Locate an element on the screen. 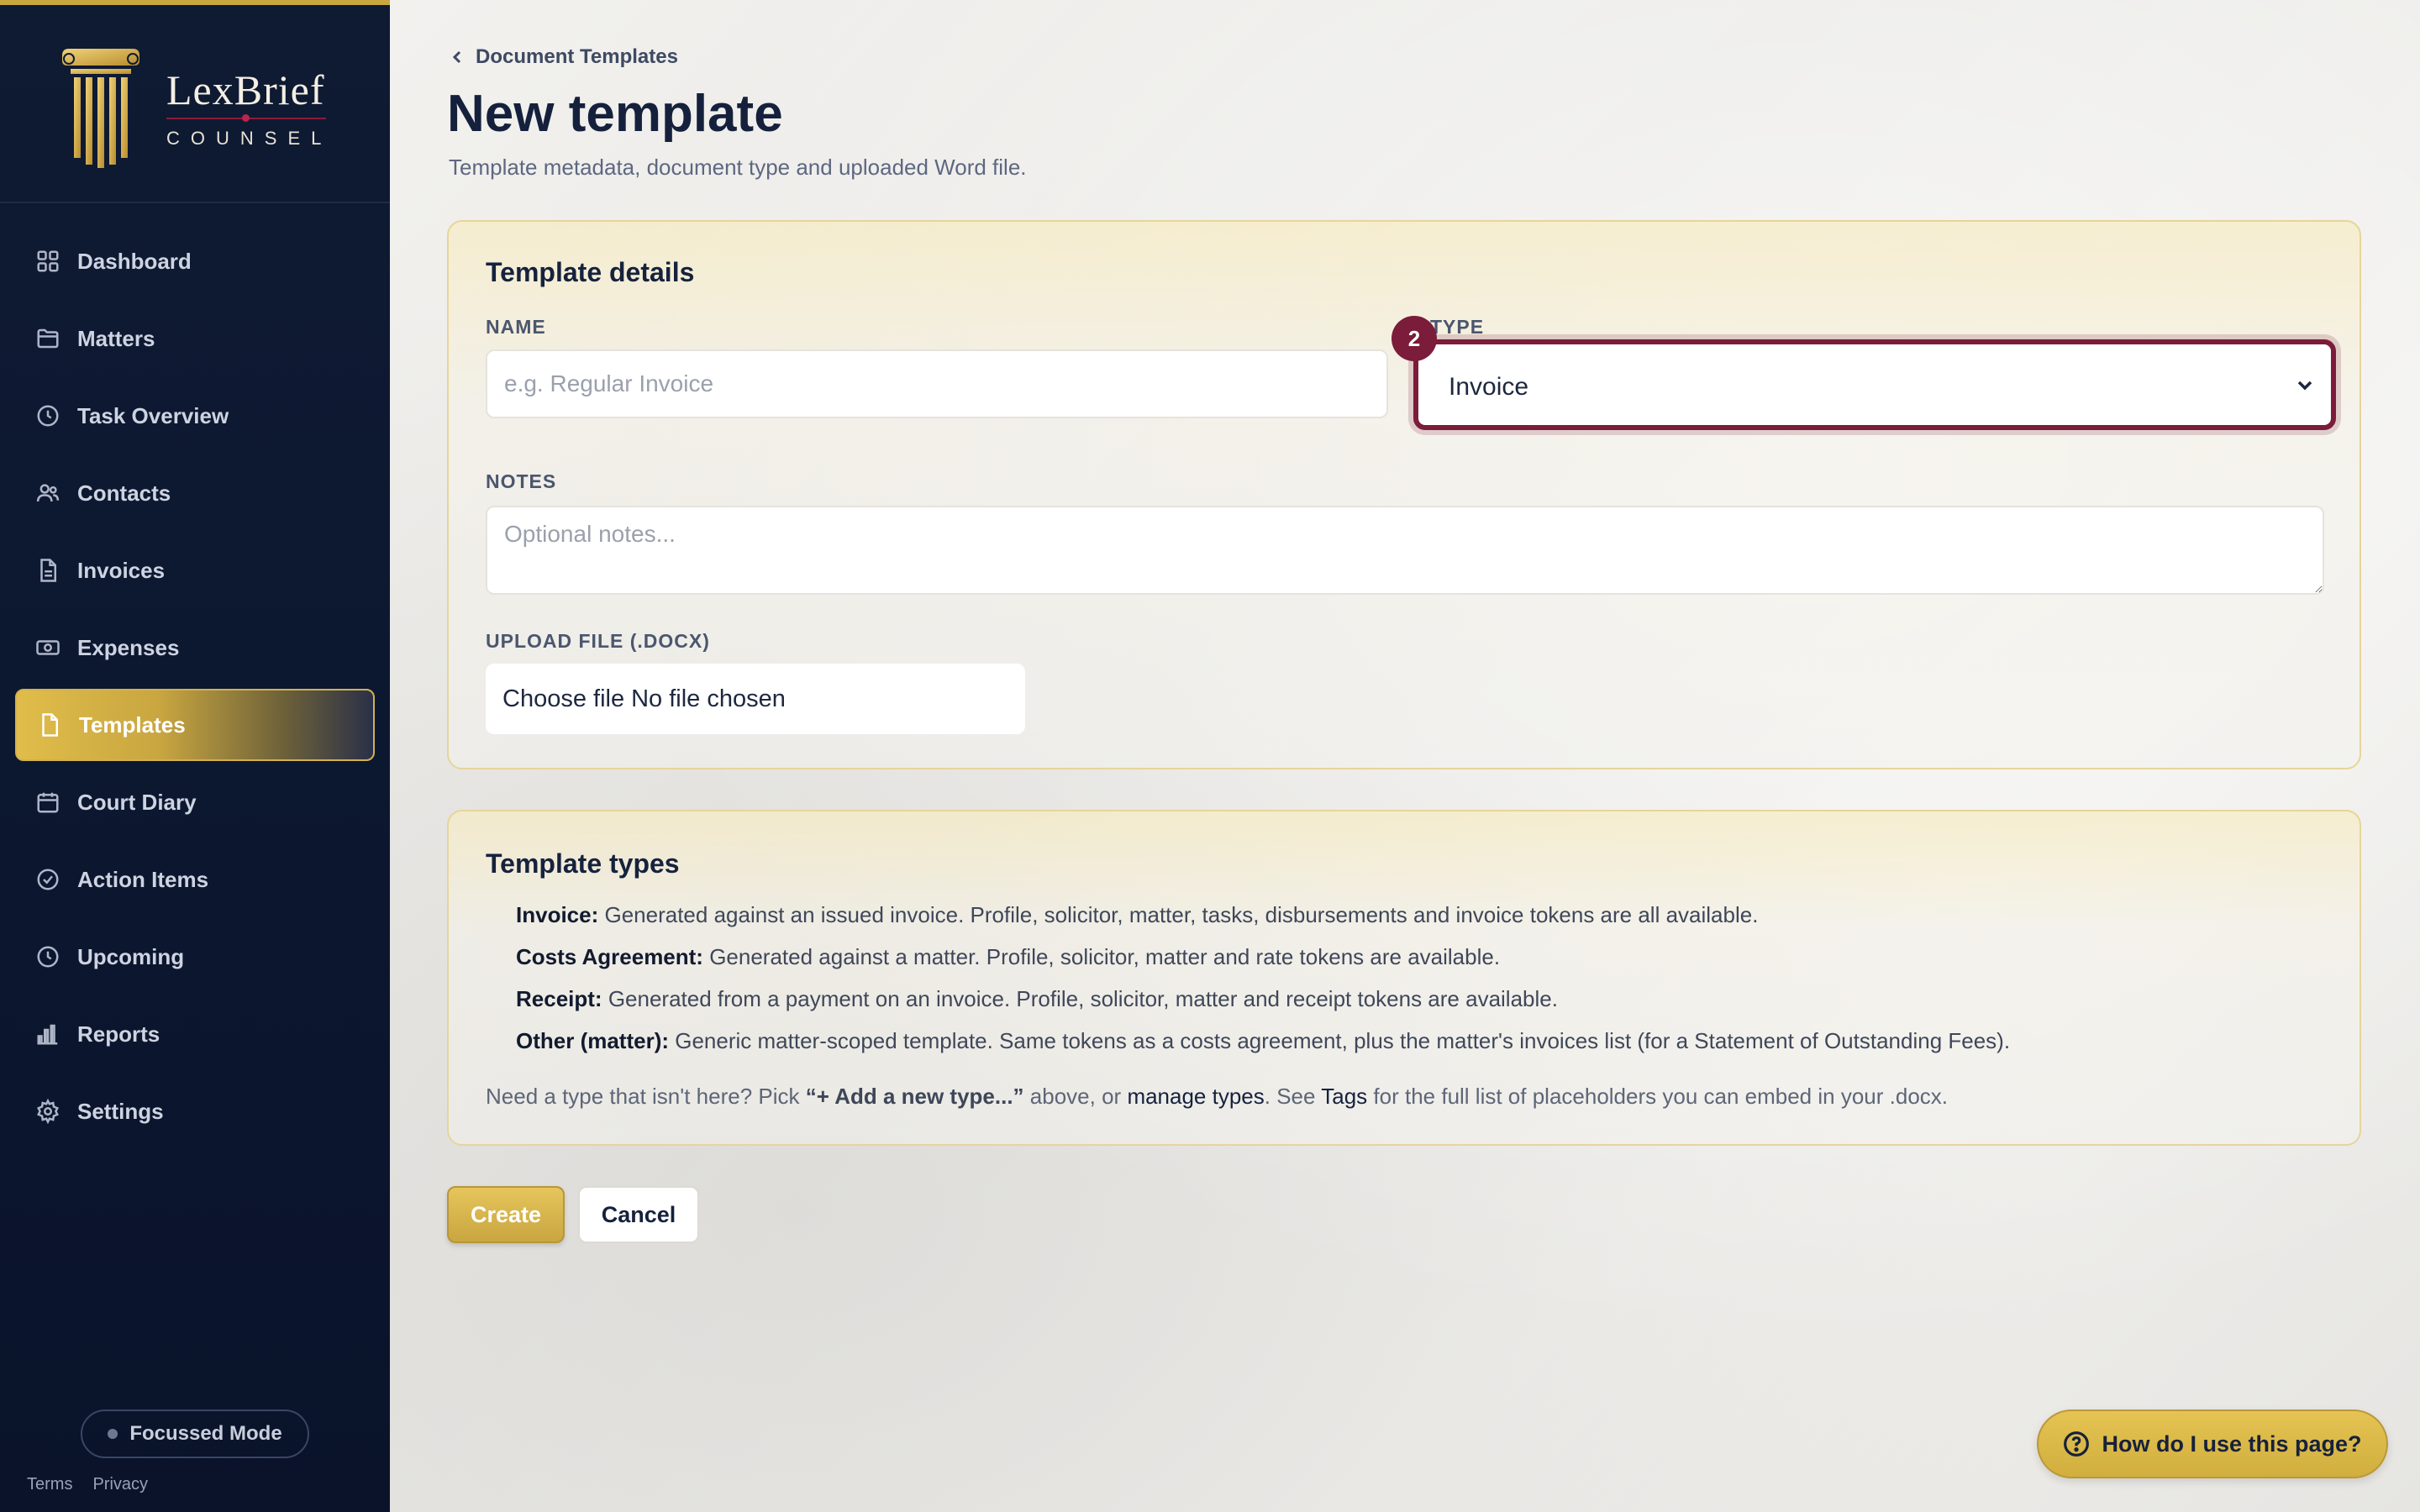 The width and height of the screenshot is (2420, 1512). section-title: Template types is located at coordinates (583, 863).